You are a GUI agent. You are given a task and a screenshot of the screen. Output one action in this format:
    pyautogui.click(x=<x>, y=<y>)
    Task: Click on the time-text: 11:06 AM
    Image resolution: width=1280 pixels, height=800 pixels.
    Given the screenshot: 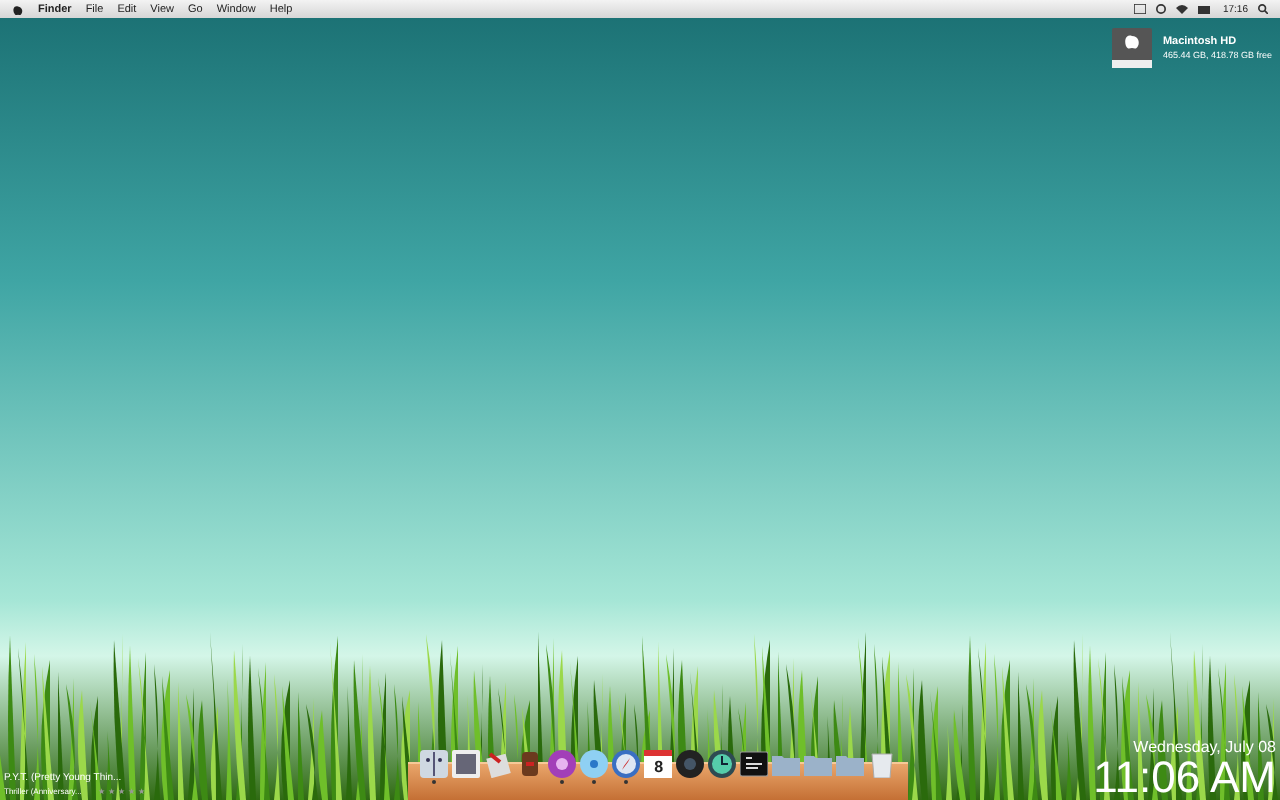 What is the action you would take?
    pyautogui.click(x=1184, y=778)
    